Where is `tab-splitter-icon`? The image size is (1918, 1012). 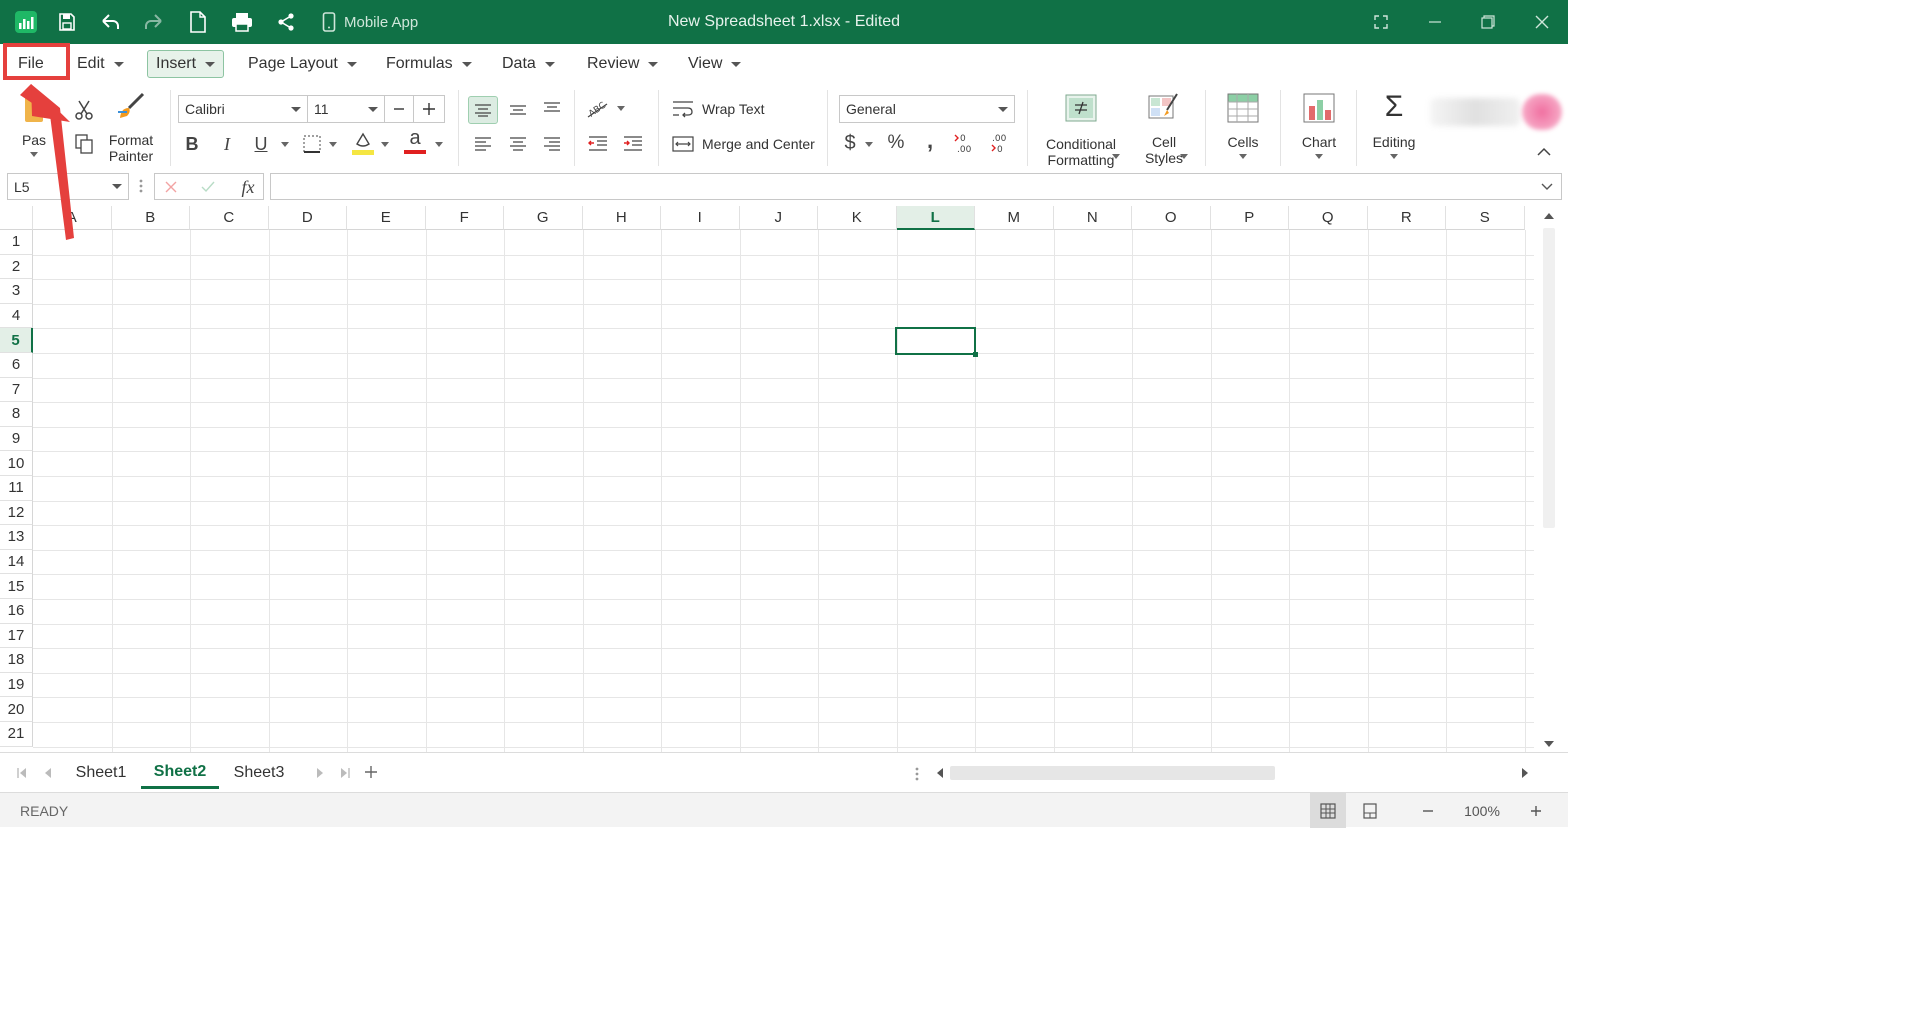 tab-splitter-icon is located at coordinates (917, 774).